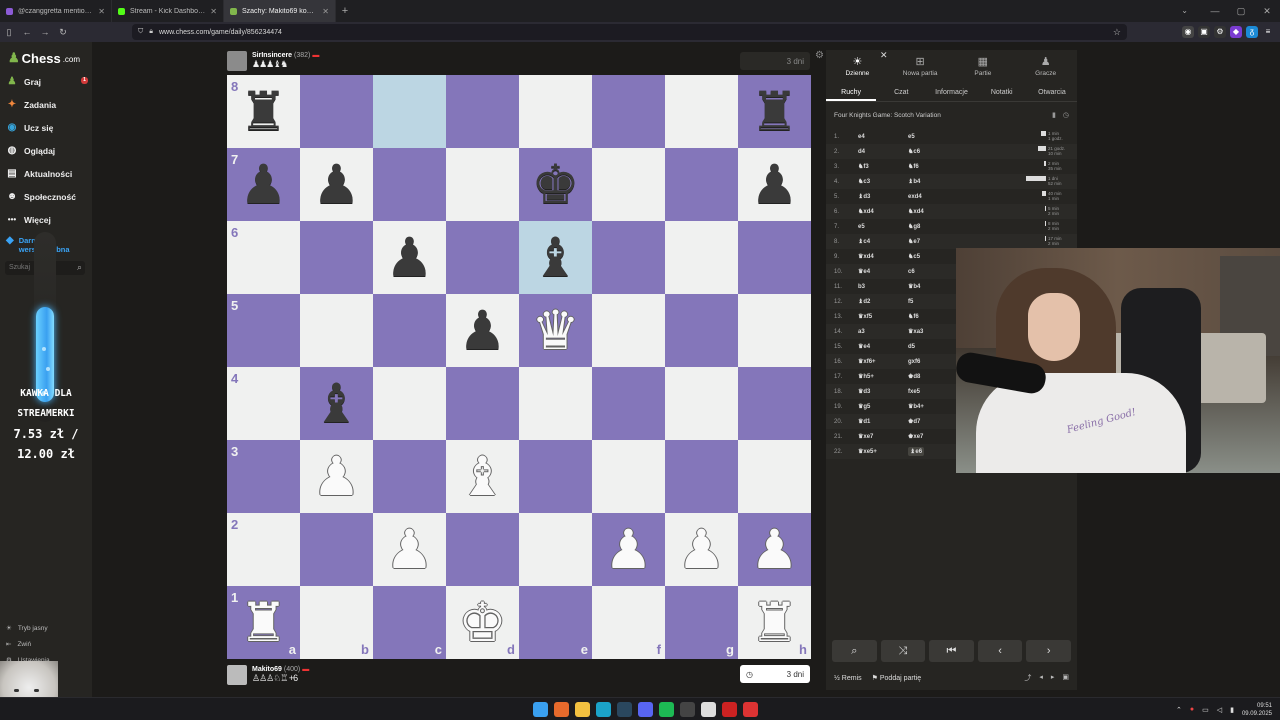  Describe the element at coordinates (951, 92) in the screenshot. I see `subtab-info: Informacje` at that location.